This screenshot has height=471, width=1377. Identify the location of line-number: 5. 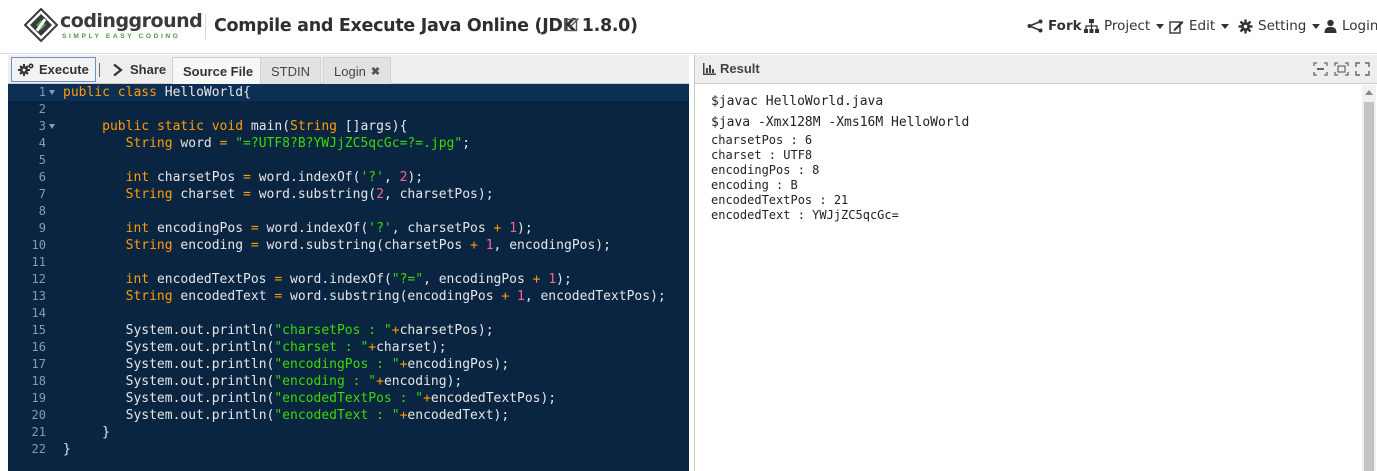
(42, 160).